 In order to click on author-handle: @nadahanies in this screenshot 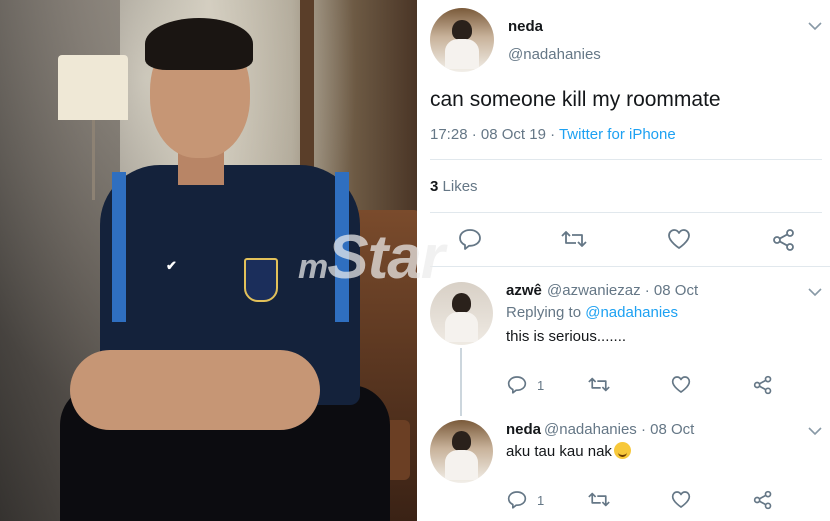, I will do `click(554, 54)`.